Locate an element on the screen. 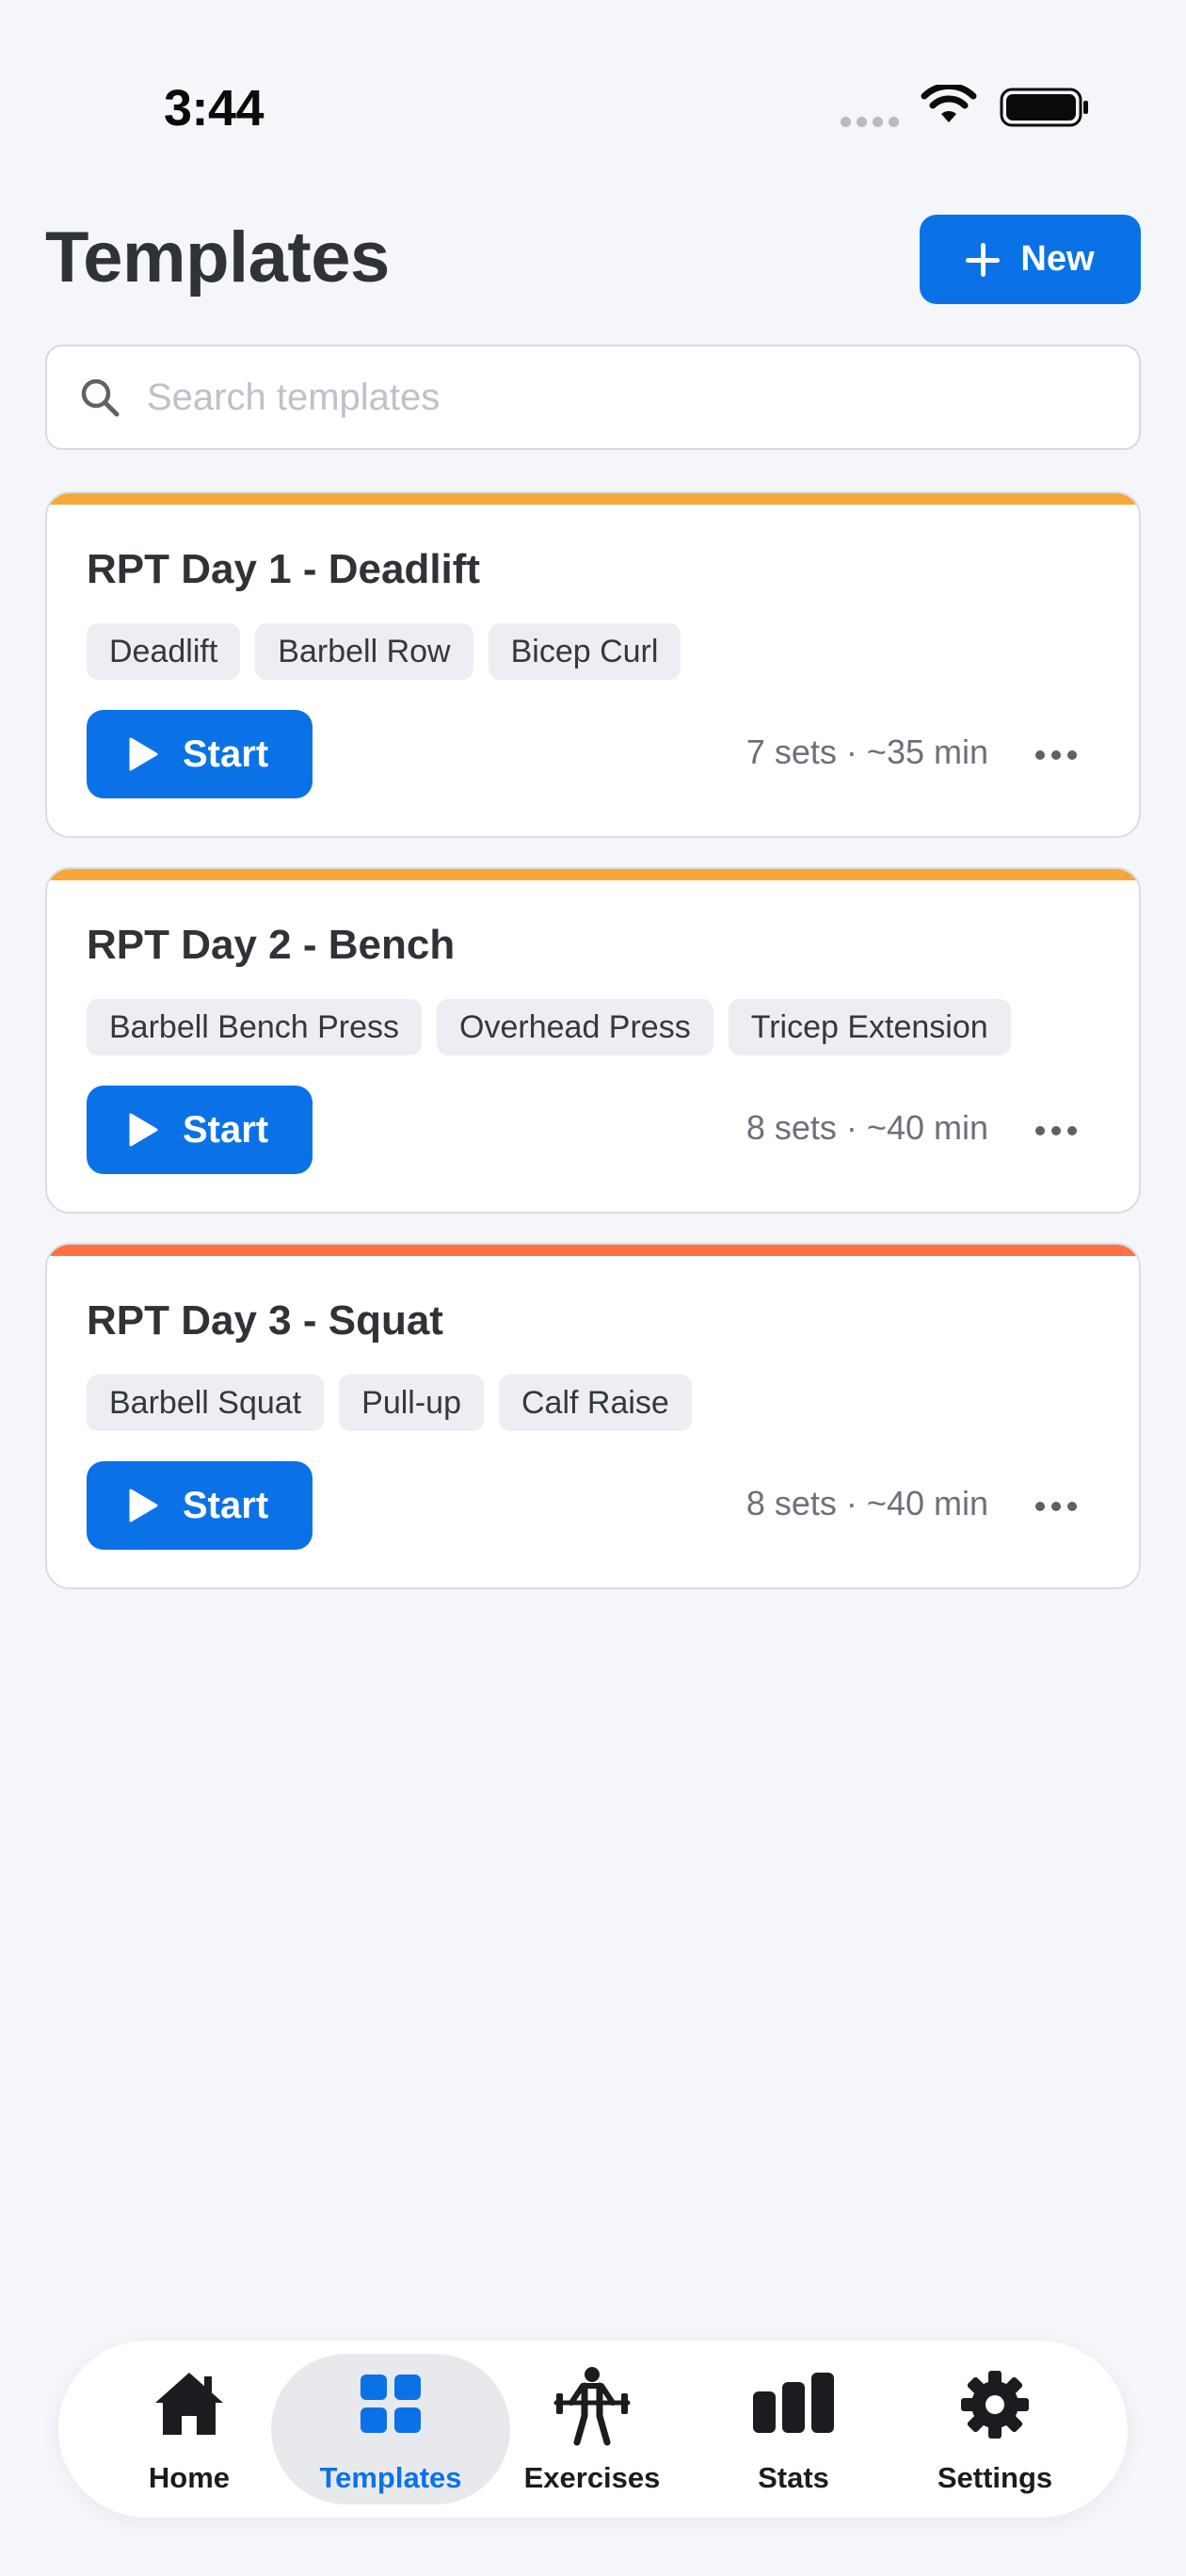 The image size is (1186, 2576). wifi-icon is located at coordinates (949, 103).